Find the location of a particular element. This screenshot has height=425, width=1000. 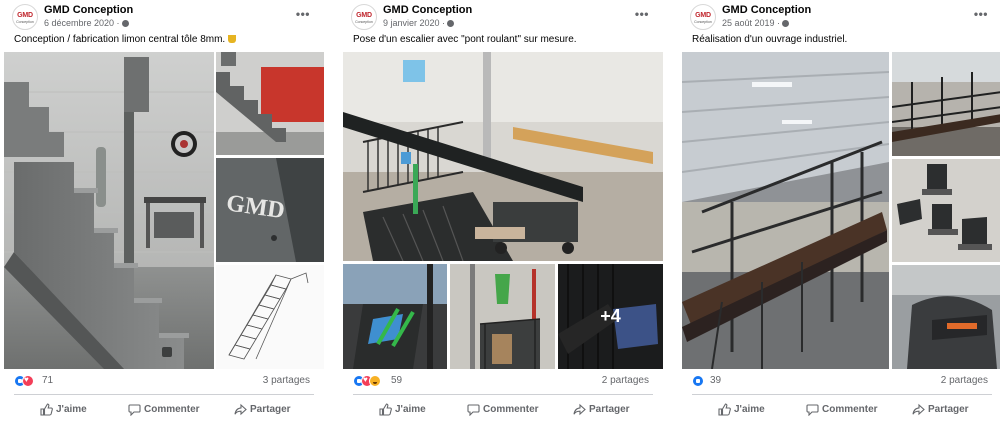

post-date: 25 août 2019 · is located at coordinates (756, 23).